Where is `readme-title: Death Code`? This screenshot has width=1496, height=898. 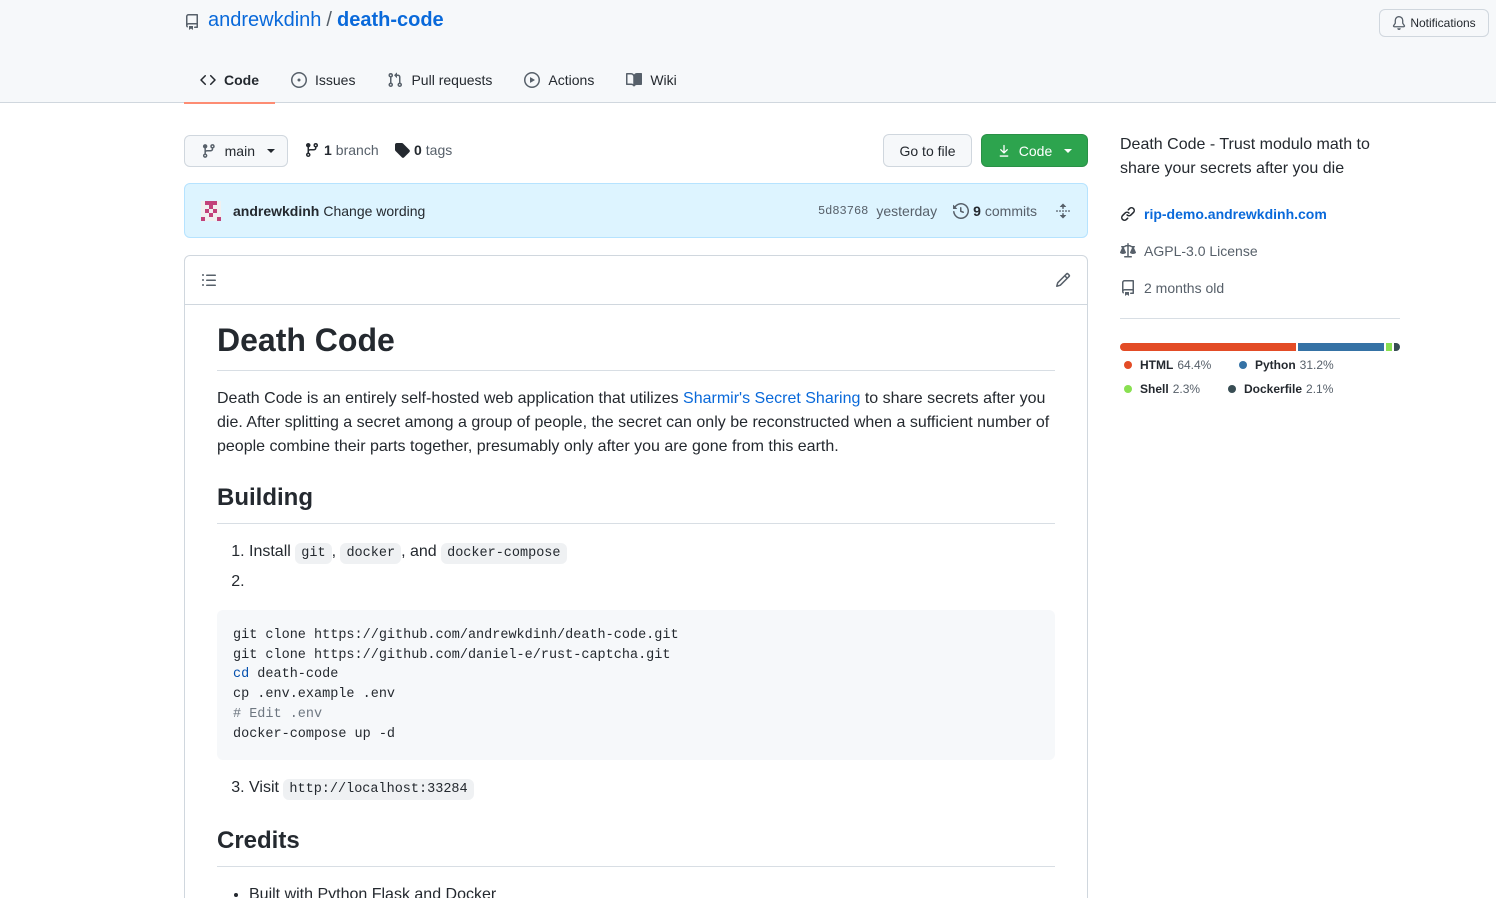 readme-title: Death Code is located at coordinates (636, 338).